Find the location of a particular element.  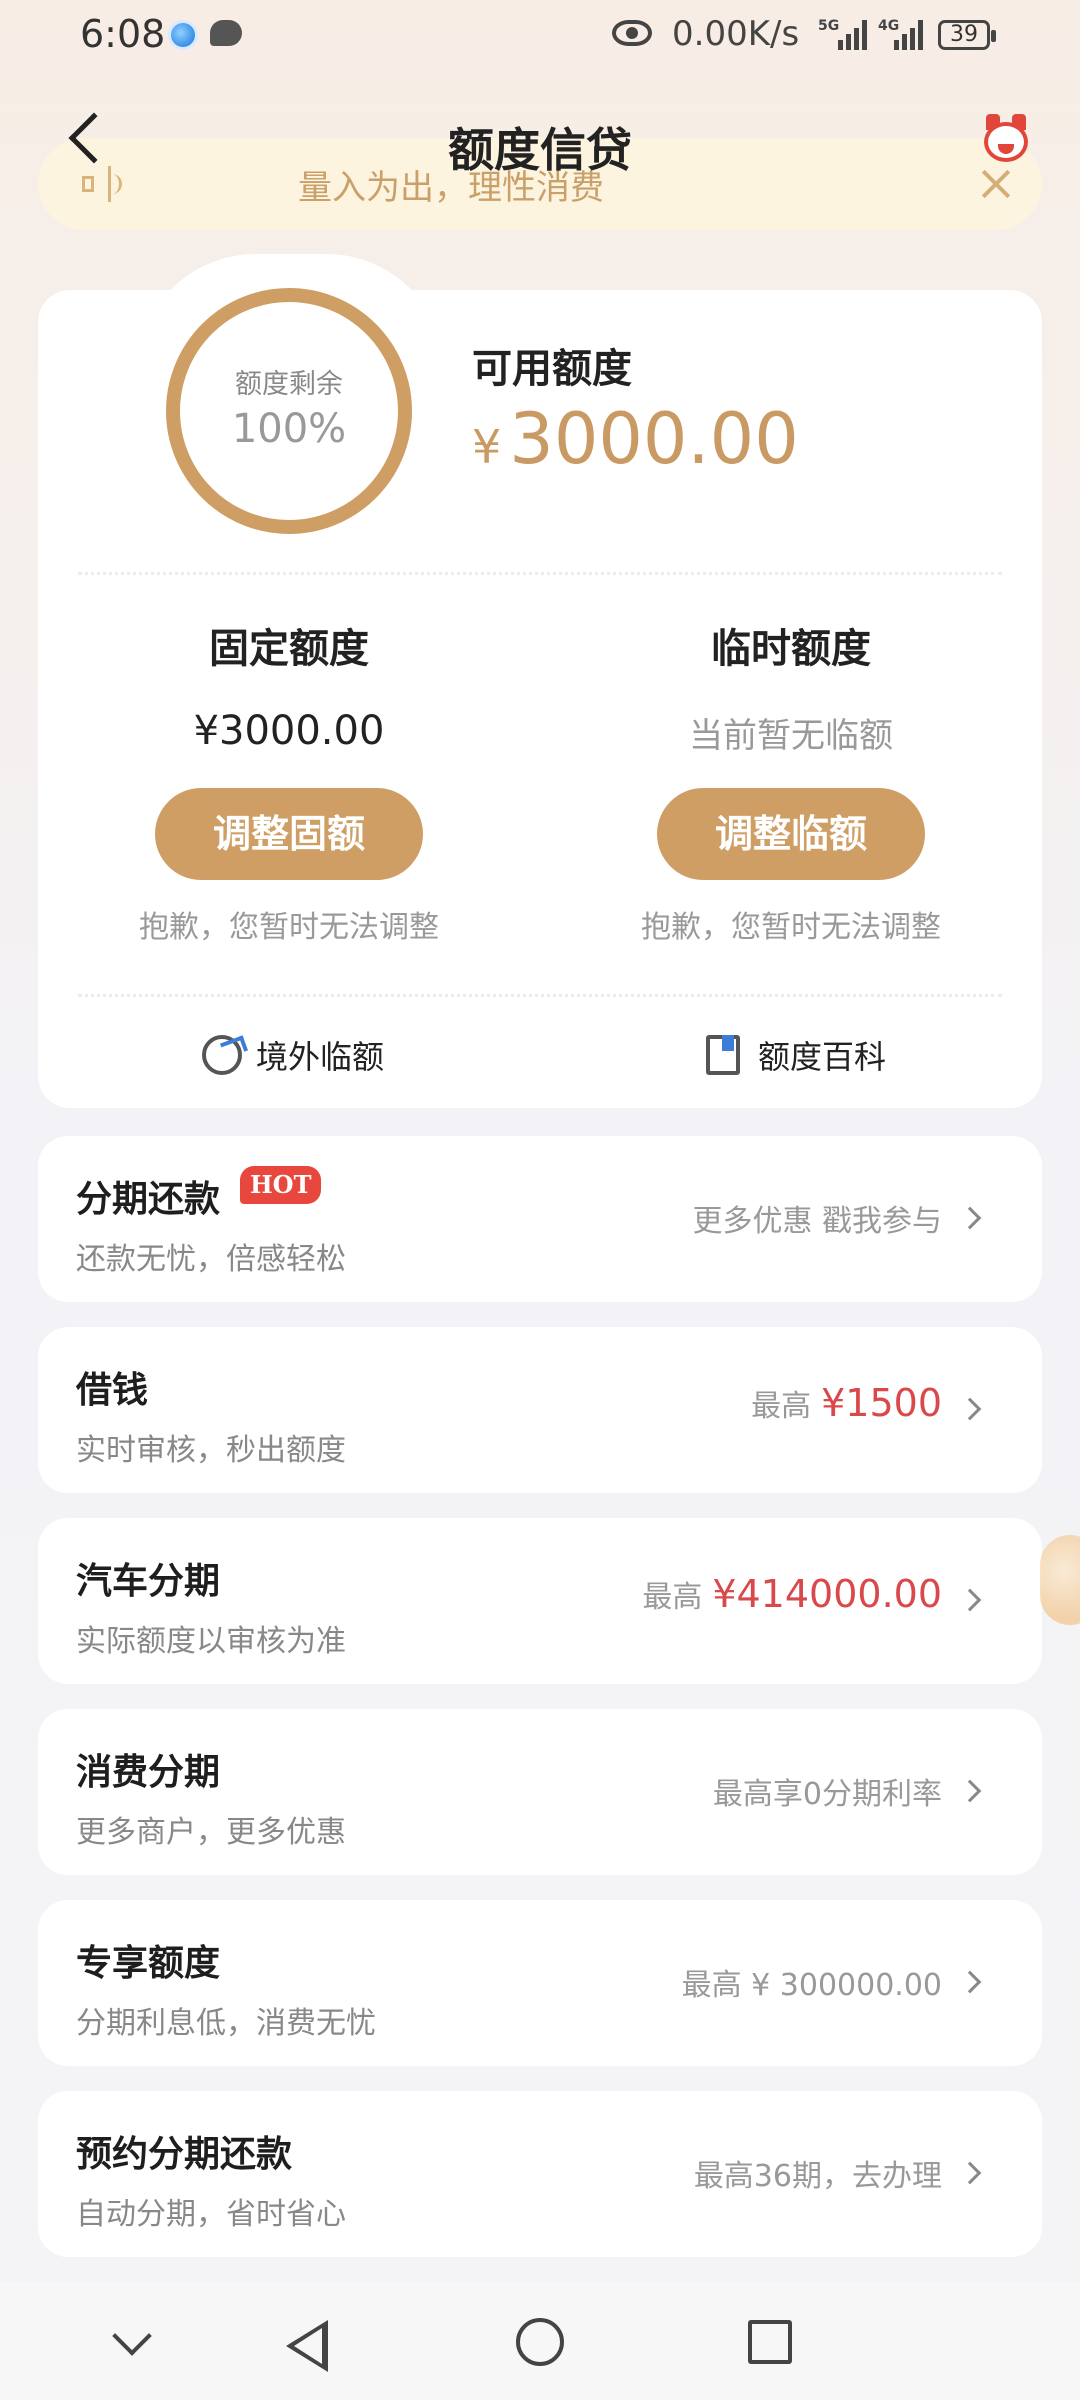

list-item-installment-repay: 分期还款 HOT 还款无忧，倍感轻松 更多优惠 戳我参与 is located at coordinates (540, 1219).